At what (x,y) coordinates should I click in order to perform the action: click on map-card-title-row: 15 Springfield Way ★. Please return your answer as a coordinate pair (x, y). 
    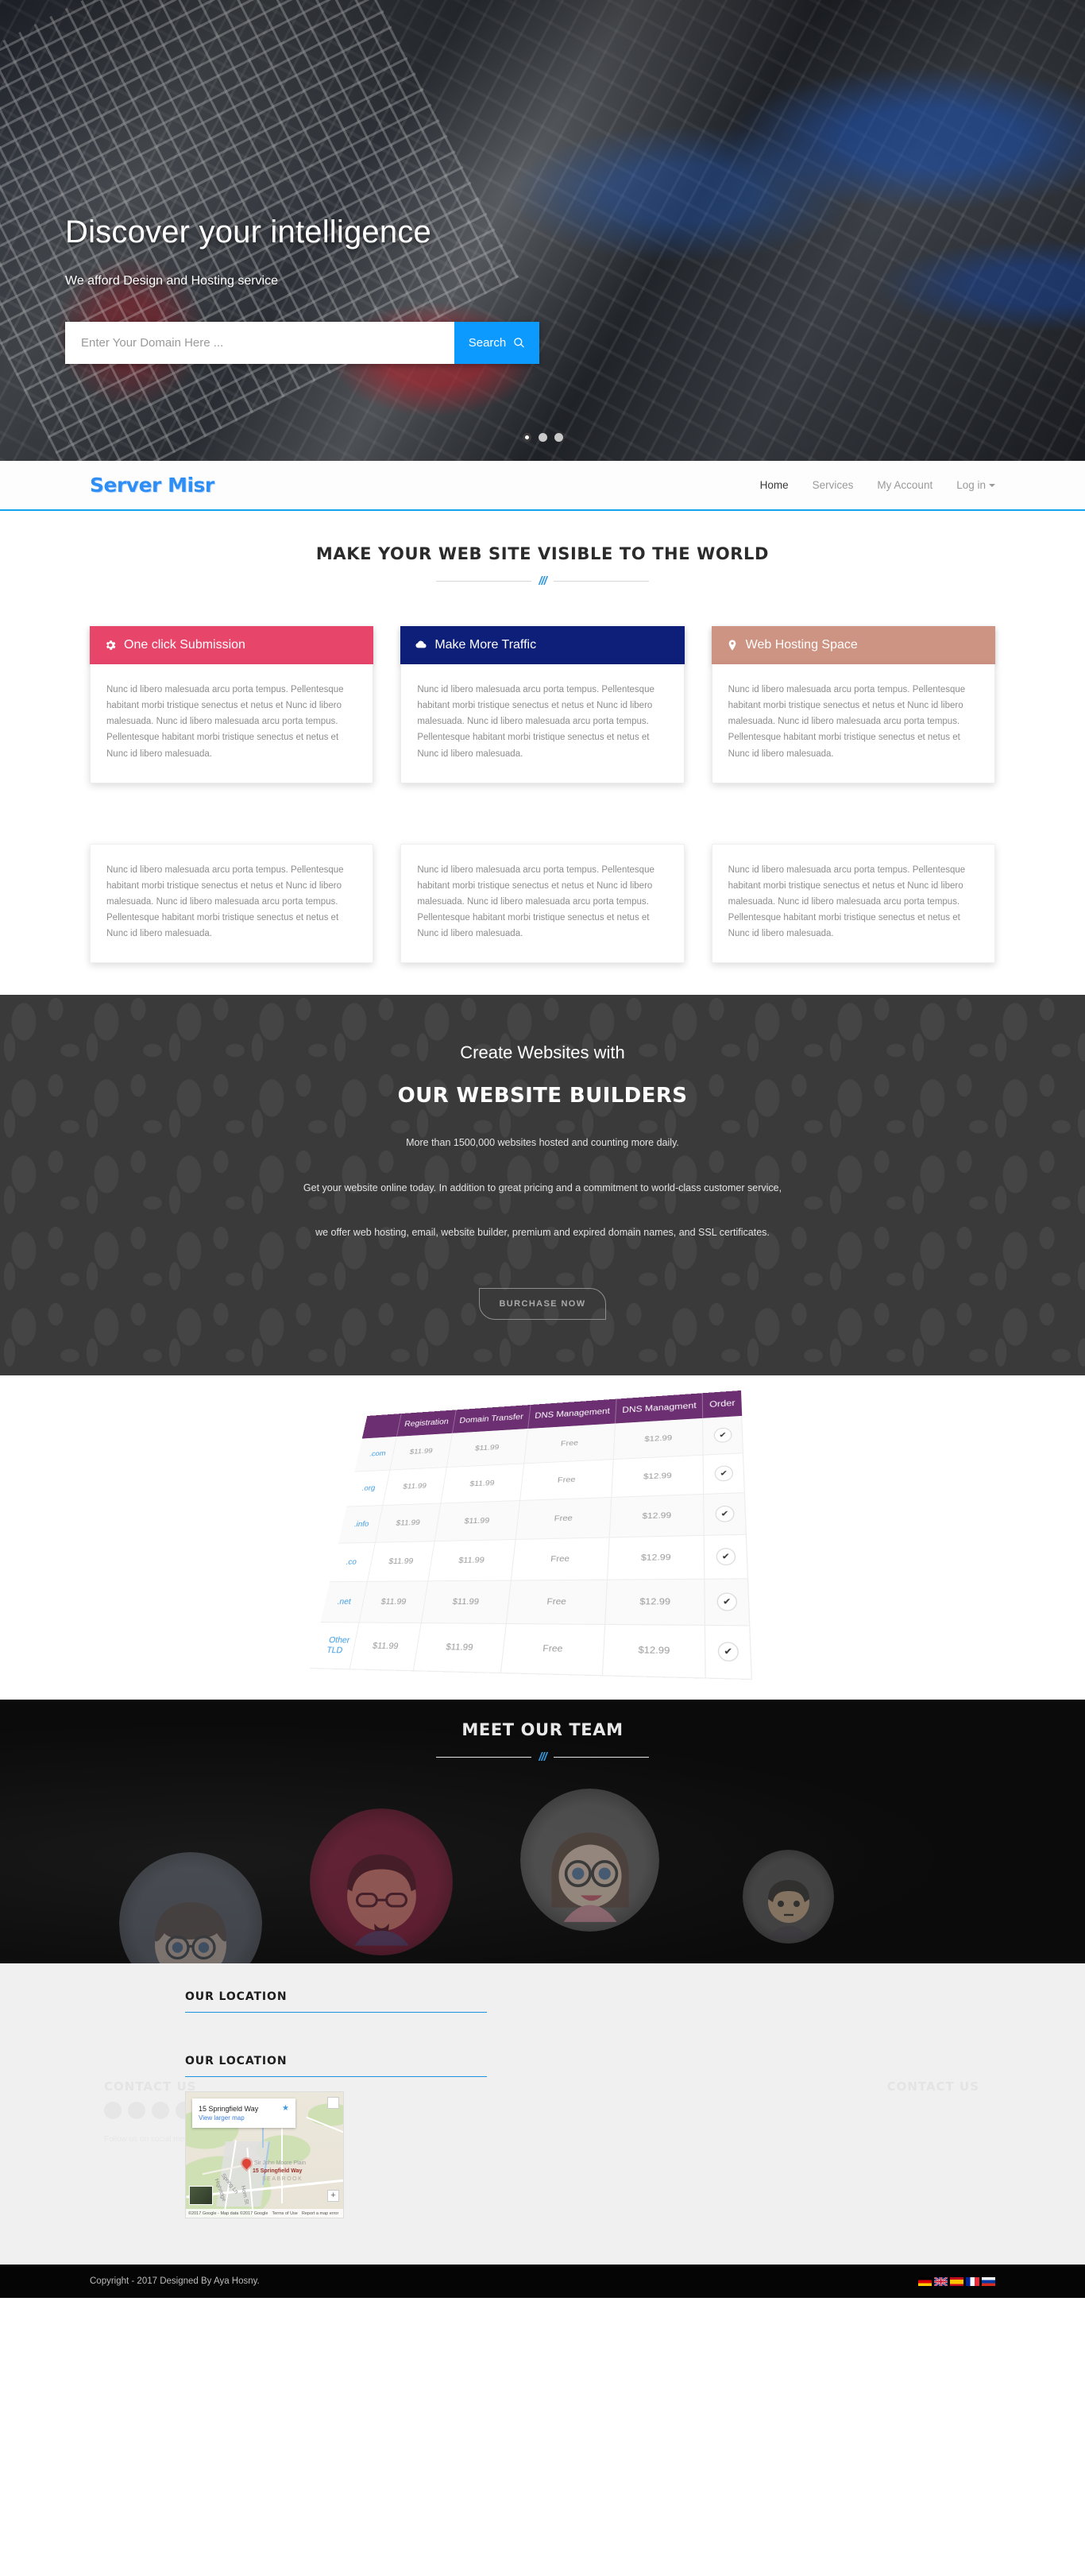
    Looking at the image, I should click on (244, 2108).